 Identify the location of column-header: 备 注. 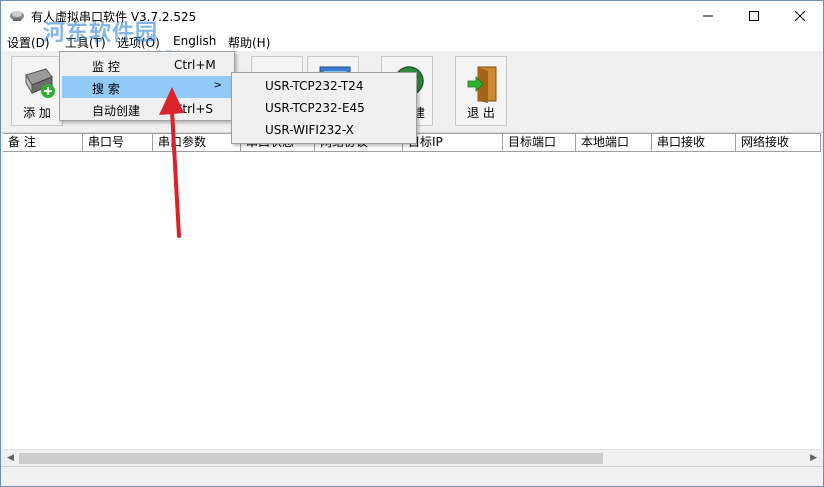
(43, 143).